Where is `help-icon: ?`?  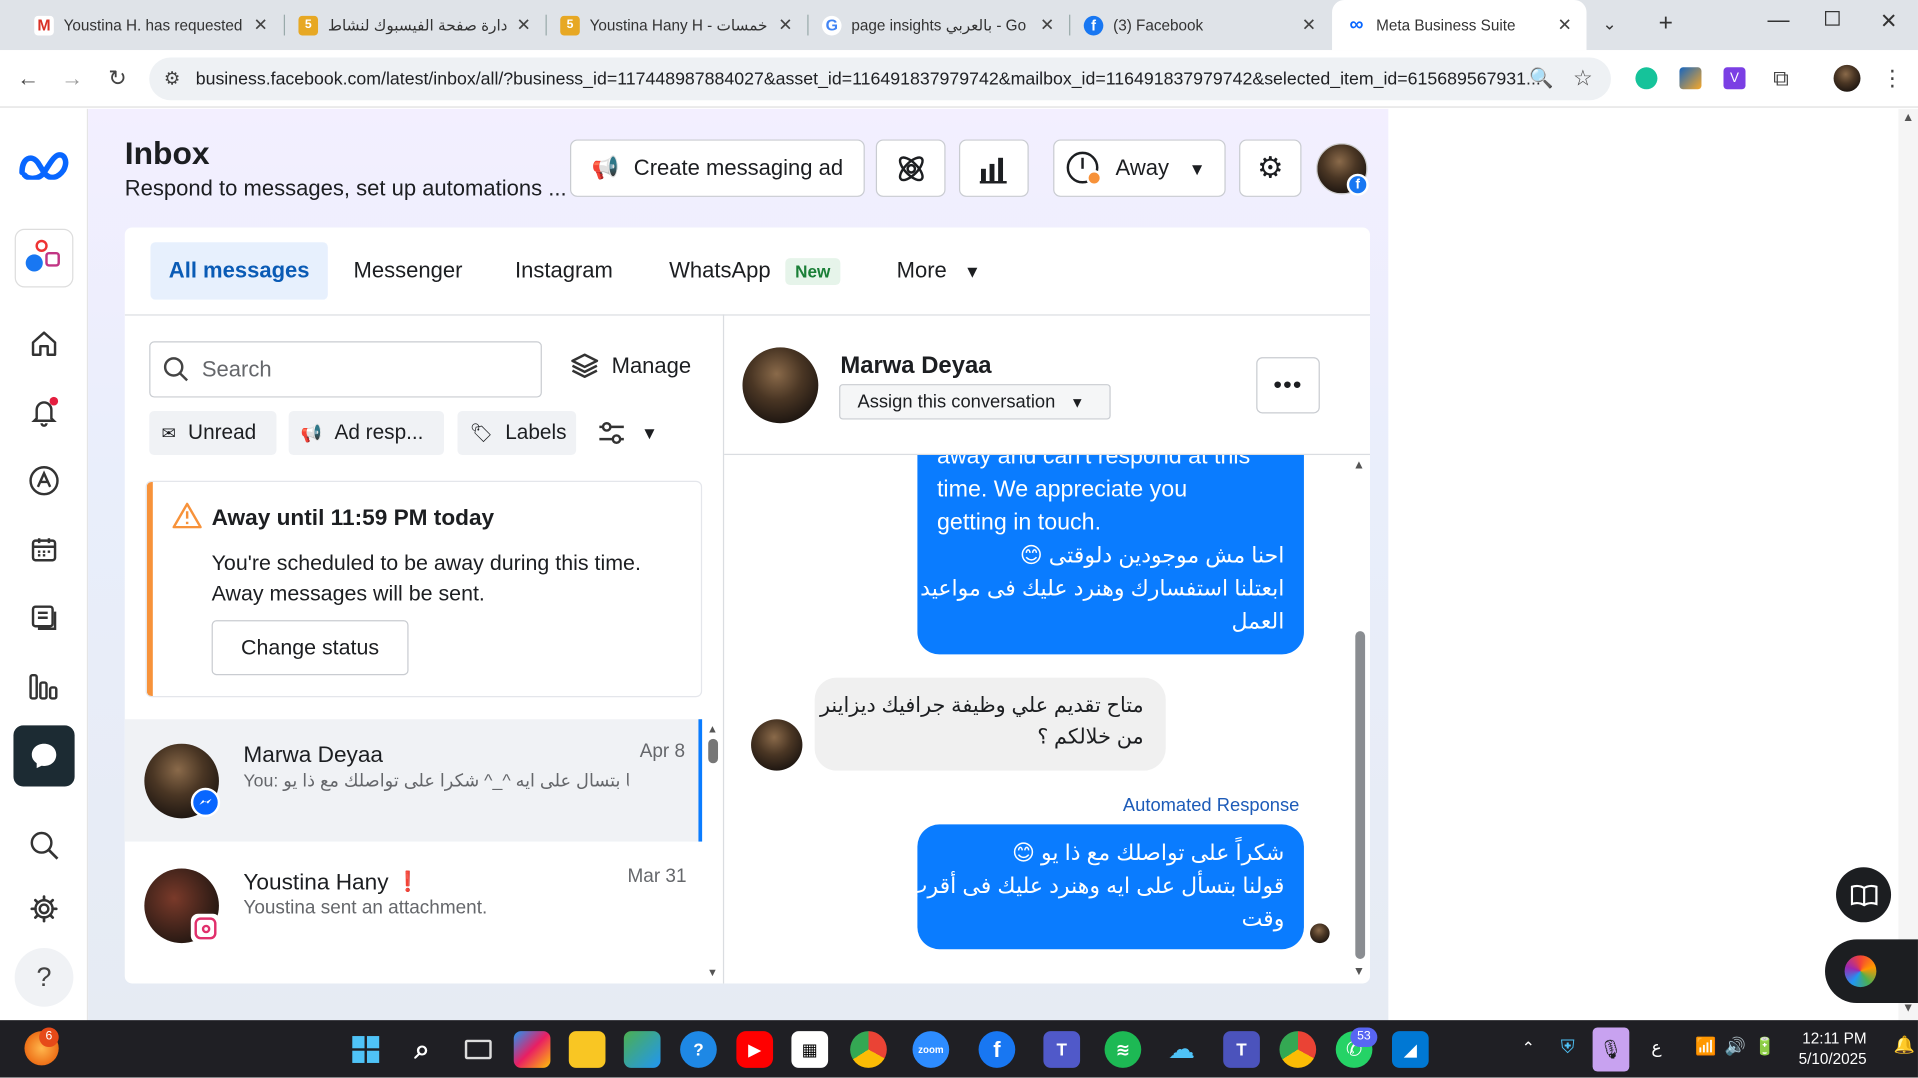 help-icon: ? is located at coordinates (44, 977).